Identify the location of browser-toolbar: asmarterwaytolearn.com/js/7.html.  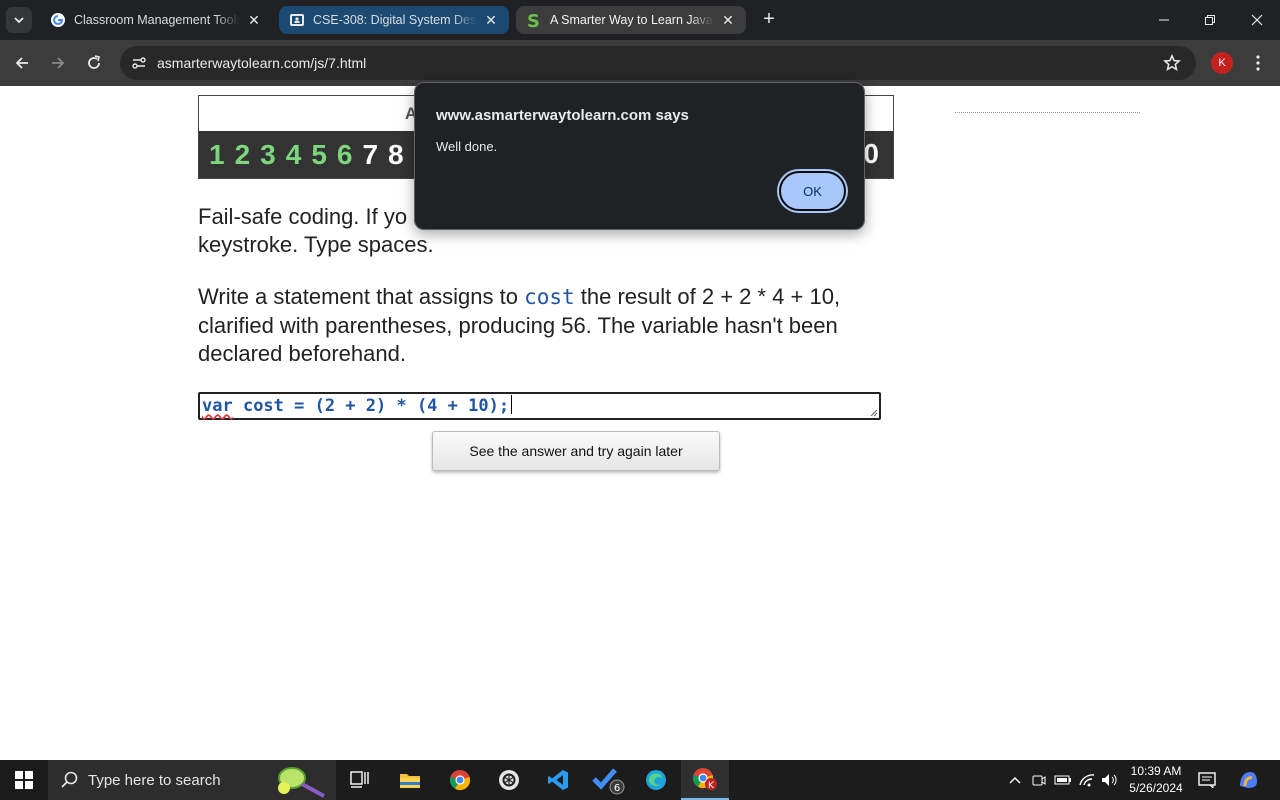
(640, 63).